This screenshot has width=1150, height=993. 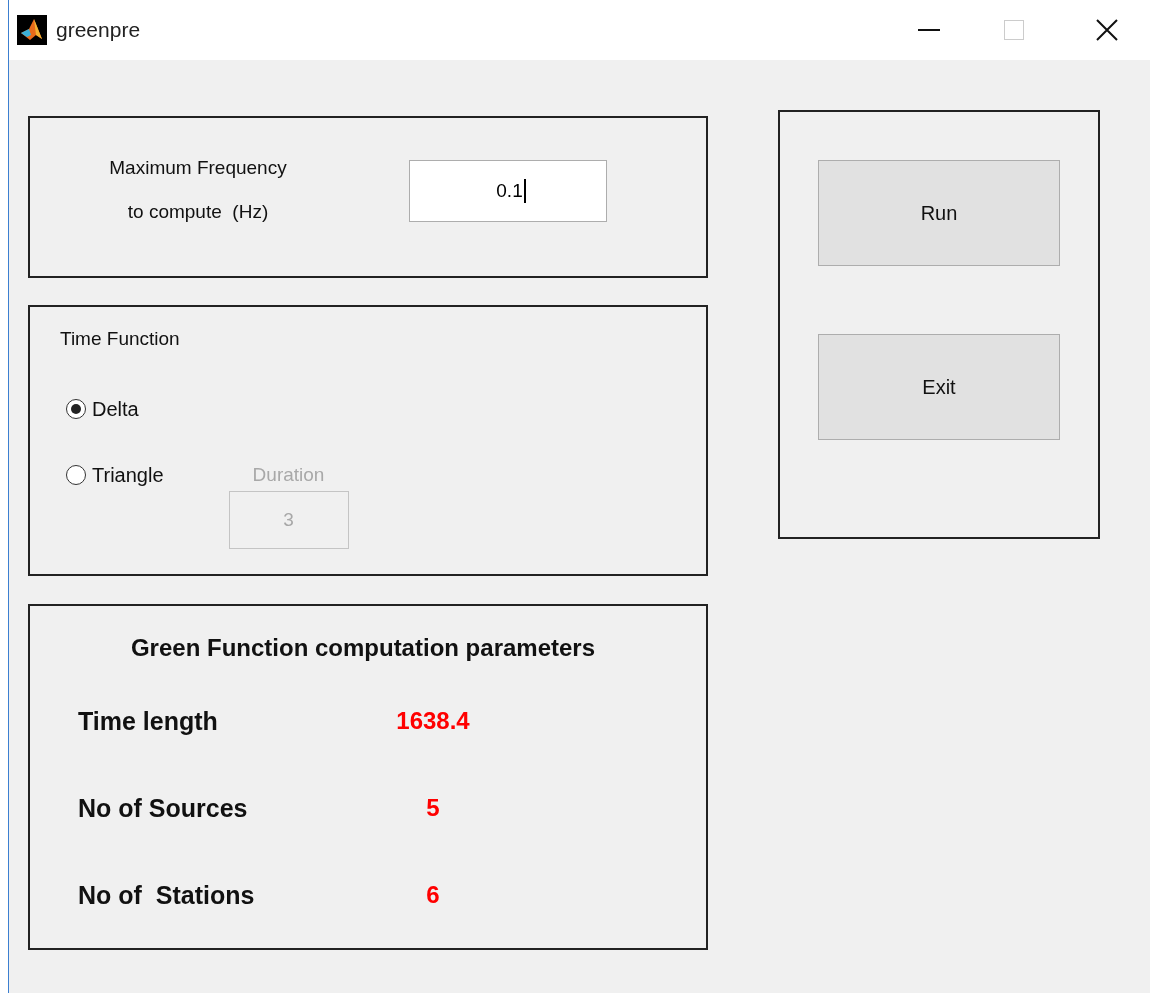 I want to click on action-button: Run, so click(x=939, y=213).